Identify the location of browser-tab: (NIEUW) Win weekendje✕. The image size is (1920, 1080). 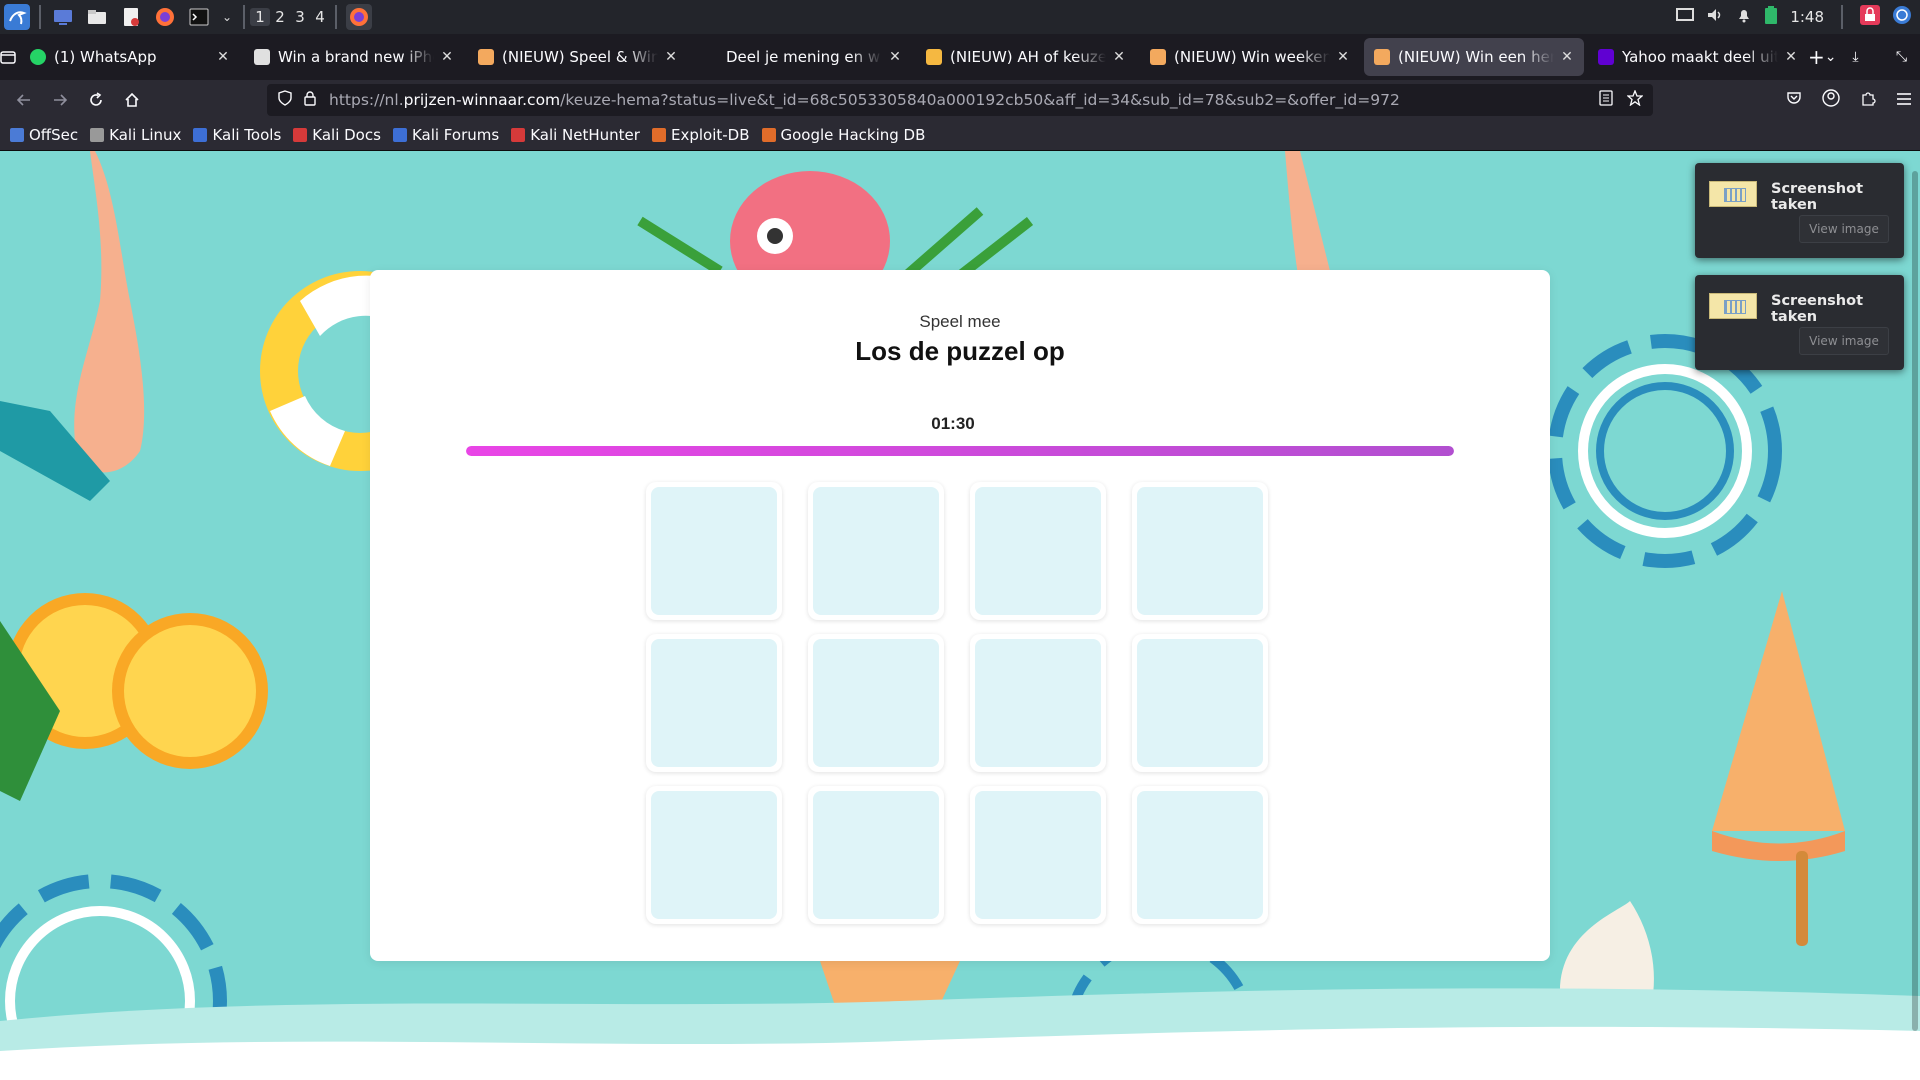
(1250, 57).